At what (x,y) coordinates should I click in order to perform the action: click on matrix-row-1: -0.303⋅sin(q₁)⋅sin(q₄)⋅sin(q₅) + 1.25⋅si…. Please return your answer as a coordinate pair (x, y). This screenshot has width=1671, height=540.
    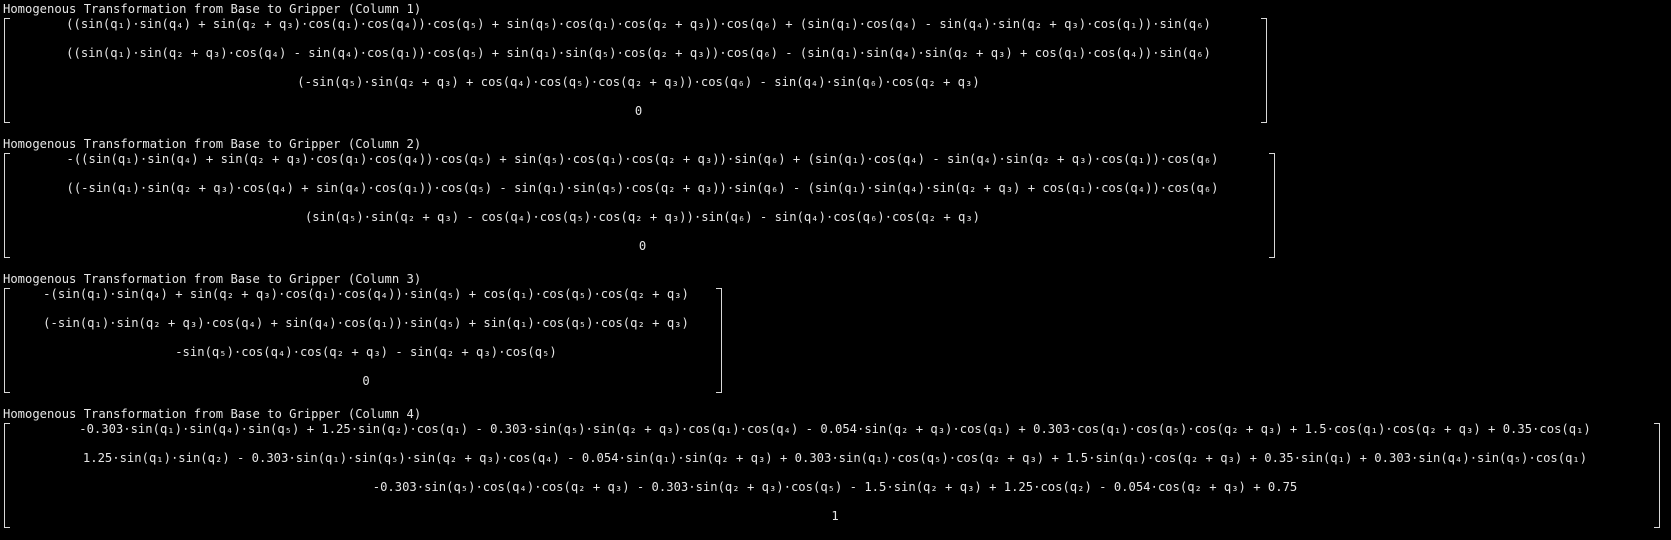
    Looking at the image, I should click on (835, 429).